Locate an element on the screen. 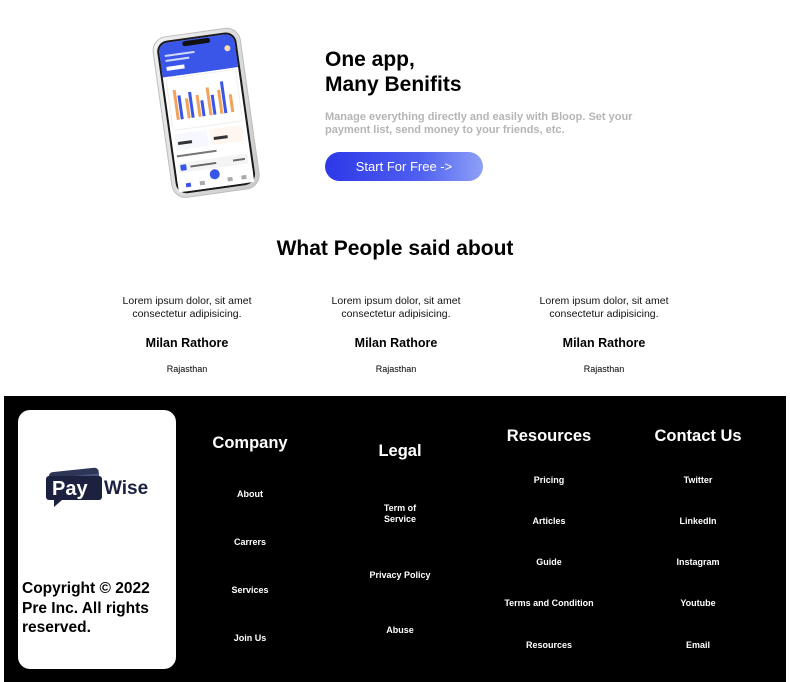 The image size is (790, 682). testimonials-title: What People said about is located at coordinates (395, 248).